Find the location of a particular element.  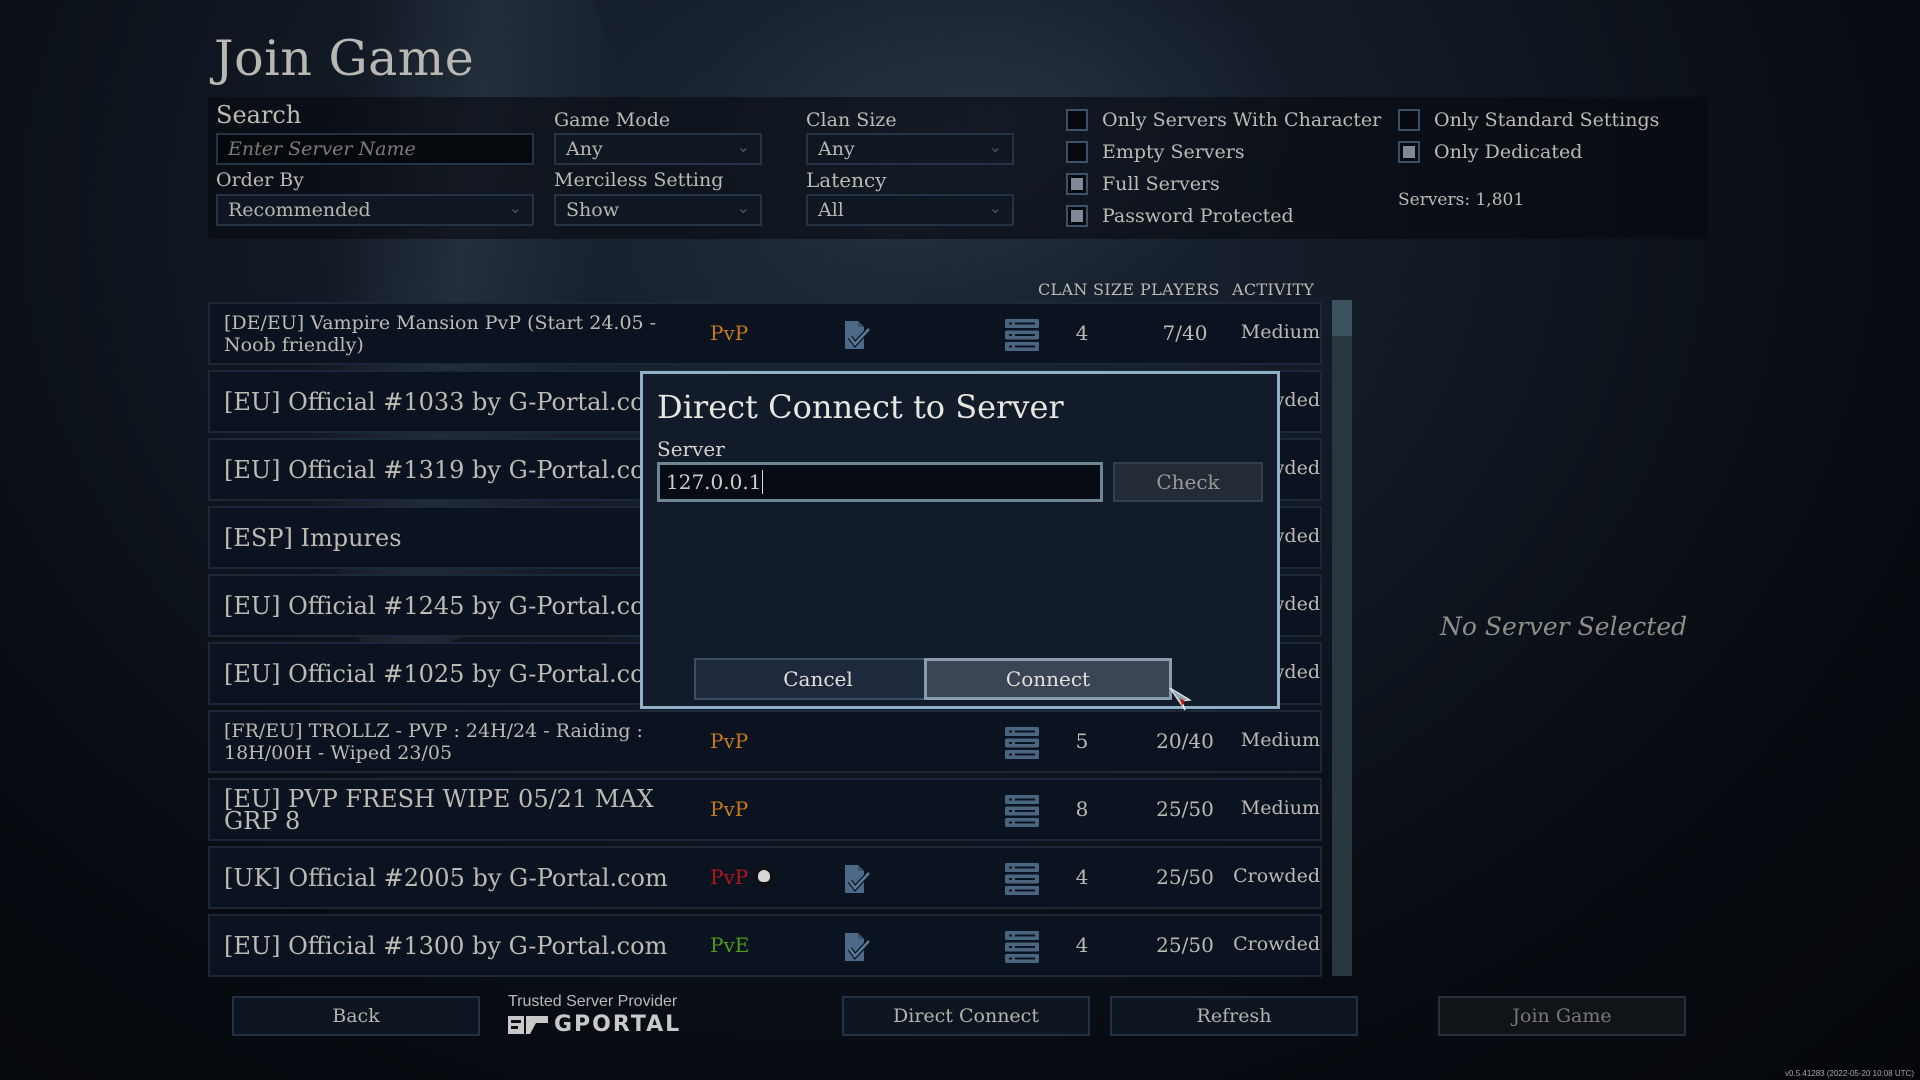

dialog-title: Direct Connect to Server is located at coordinates (860, 407).